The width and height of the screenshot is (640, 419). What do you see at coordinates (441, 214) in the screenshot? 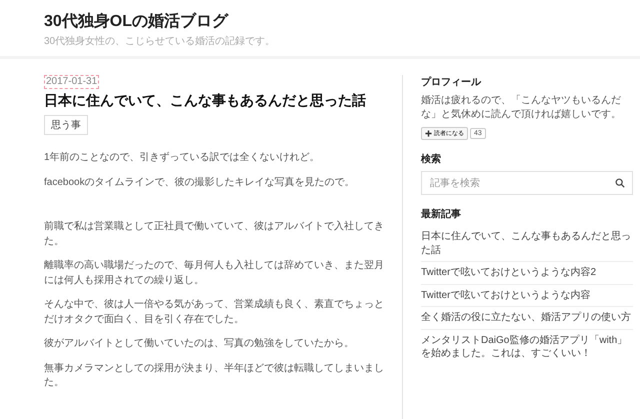
I see `section-heading: 最新記事` at bounding box center [441, 214].